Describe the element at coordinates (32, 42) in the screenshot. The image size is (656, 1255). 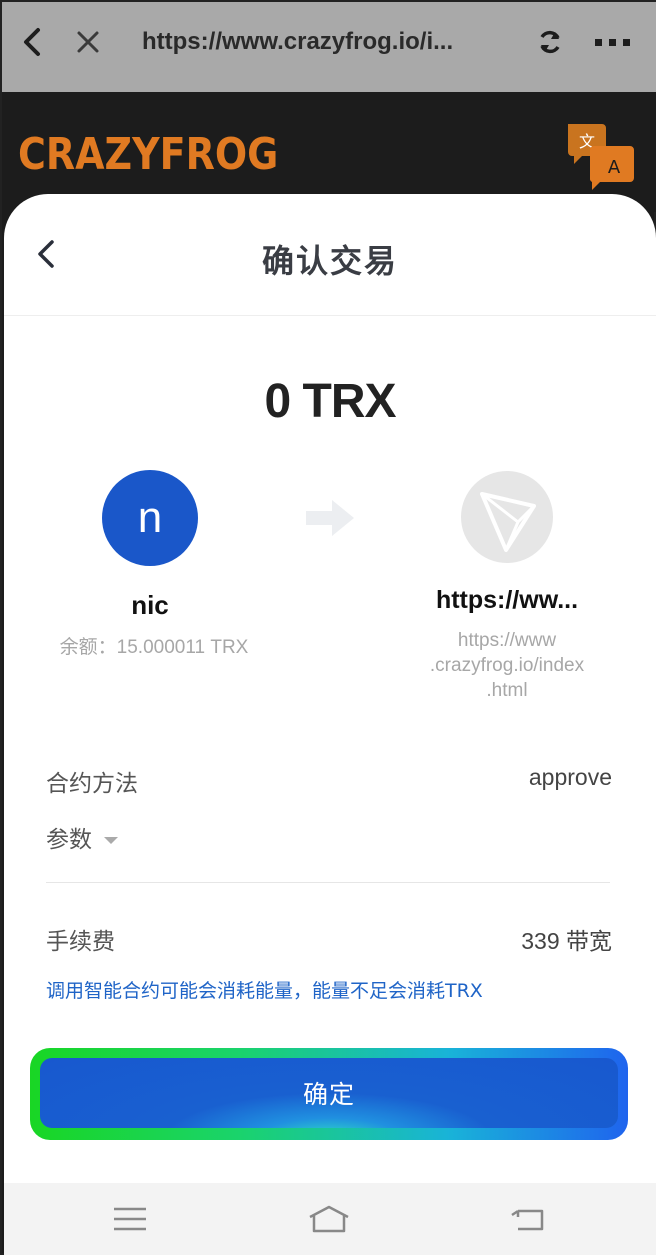
I see `back-arrow-icon` at that location.